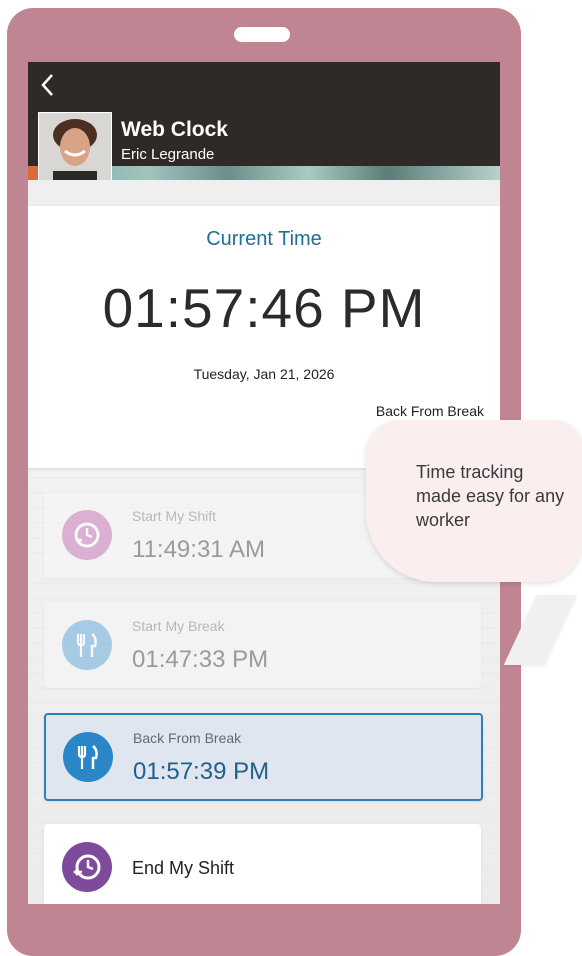 The height and width of the screenshot is (956, 582). Describe the element at coordinates (264, 121) in the screenshot. I see `app-header: Web Clock Eric Legrande` at that location.